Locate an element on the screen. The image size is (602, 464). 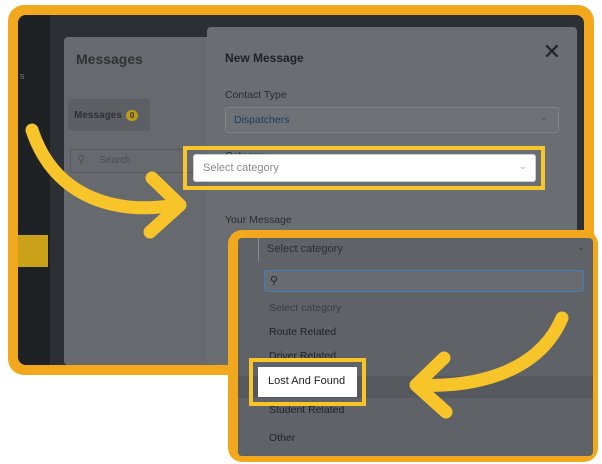
curved-arrow-left-icon is located at coordinates (106, 181).